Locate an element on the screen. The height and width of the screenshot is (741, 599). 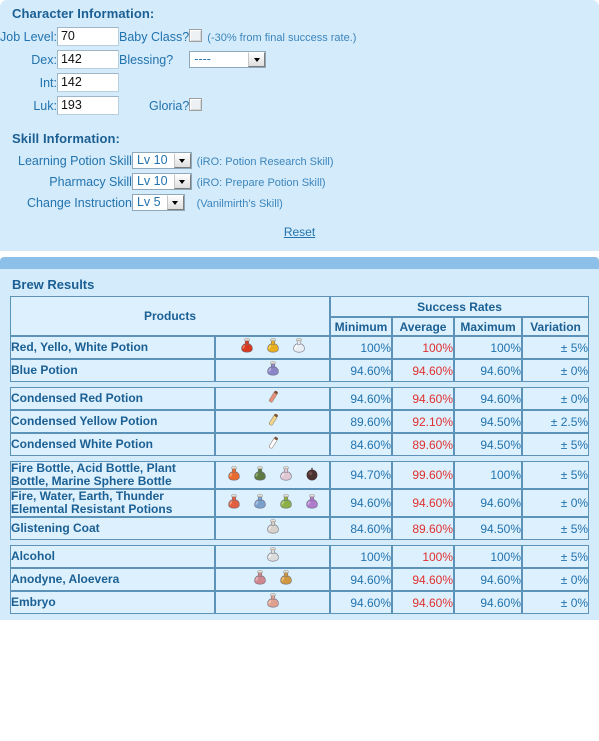
learning-potion-select: Lv 10 is located at coordinates (161, 160).